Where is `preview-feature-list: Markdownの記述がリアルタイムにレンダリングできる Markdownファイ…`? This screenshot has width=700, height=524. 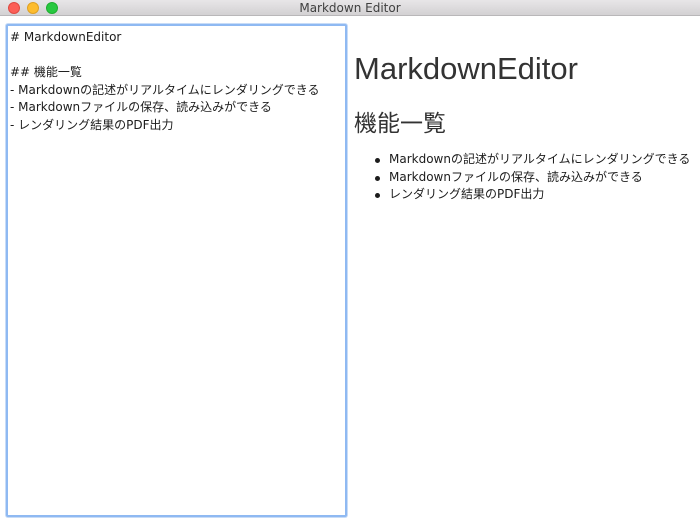
preview-feature-list: Markdownの記述がリアルタイムにレンダリングできる Markdownファイ… is located at coordinates (524, 177).